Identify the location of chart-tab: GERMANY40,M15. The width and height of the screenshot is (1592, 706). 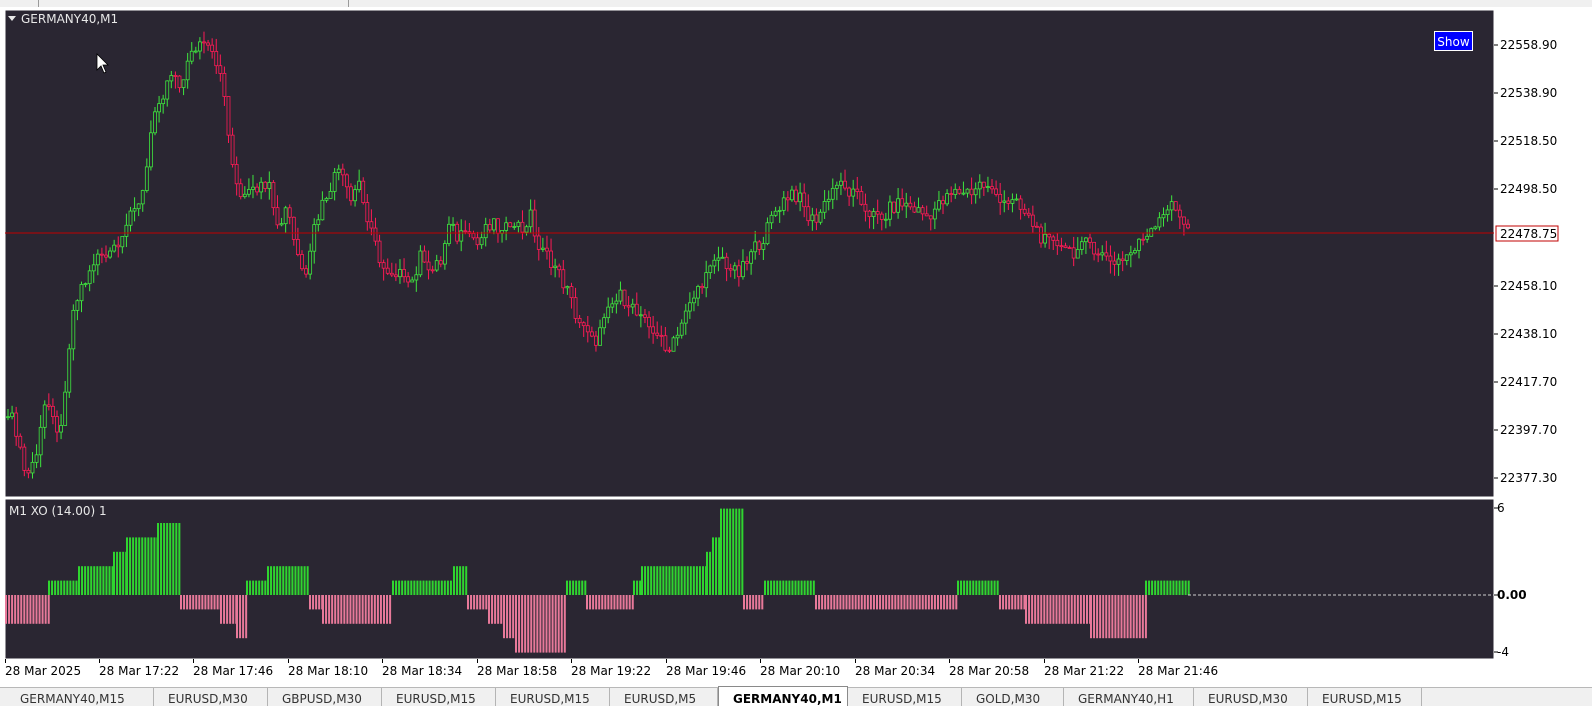
(80, 697).